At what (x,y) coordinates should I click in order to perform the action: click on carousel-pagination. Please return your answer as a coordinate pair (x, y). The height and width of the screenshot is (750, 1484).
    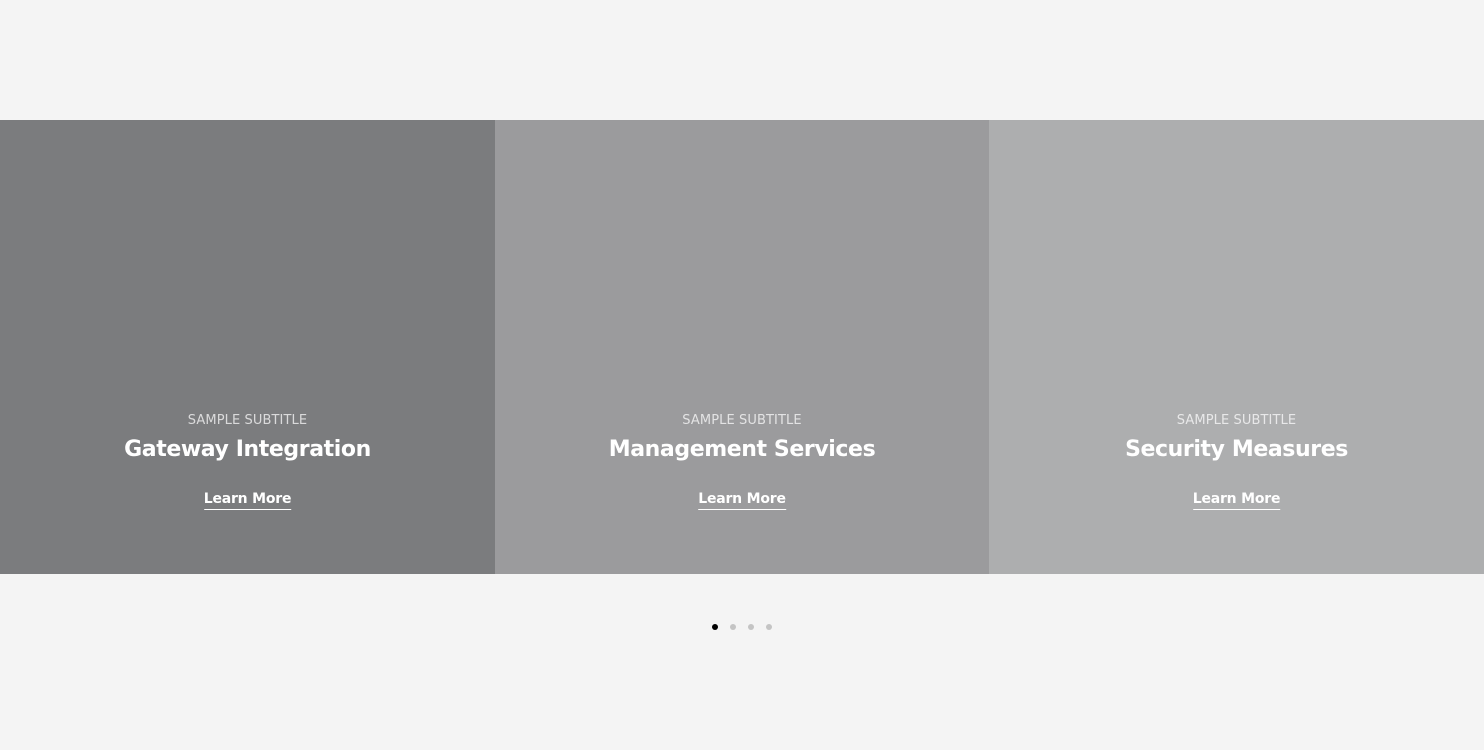
    Looking at the image, I should click on (742, 627).